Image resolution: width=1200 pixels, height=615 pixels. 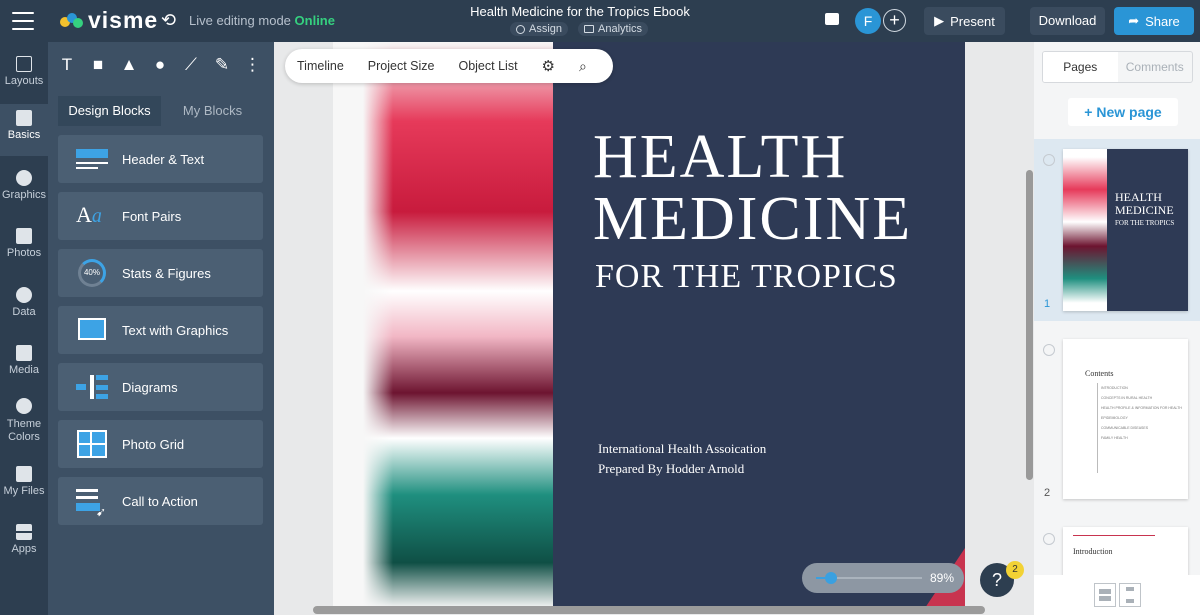 I want to click on rail-label: Media, so click(x=24, y=370).